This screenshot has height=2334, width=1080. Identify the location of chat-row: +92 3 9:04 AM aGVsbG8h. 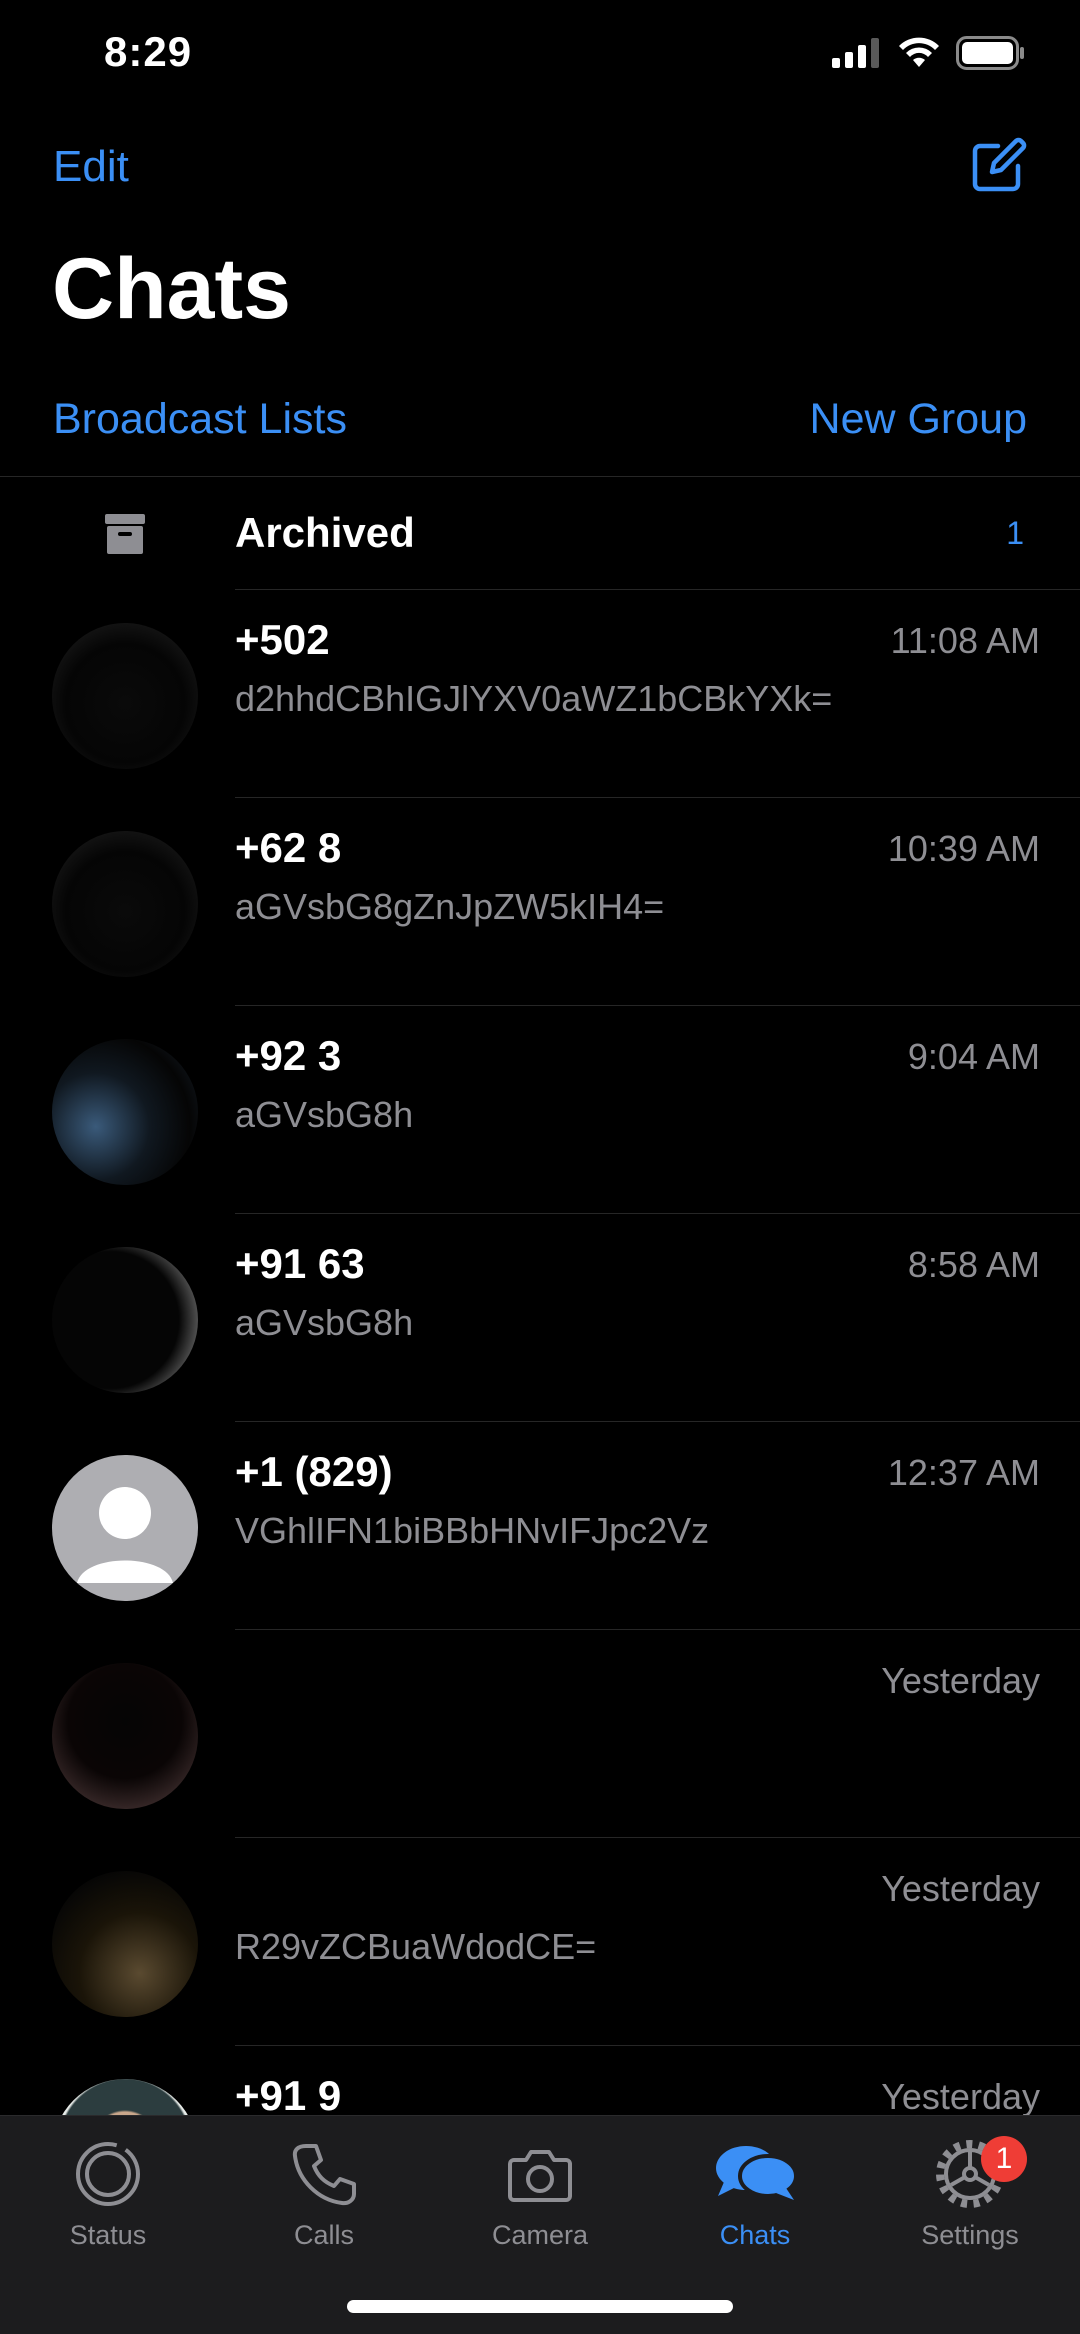
(540, 1110).